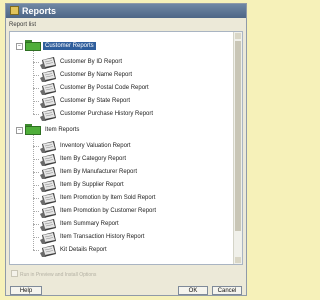  I want to click on tree-item-label: Customer By State Report, so click(95, 101).